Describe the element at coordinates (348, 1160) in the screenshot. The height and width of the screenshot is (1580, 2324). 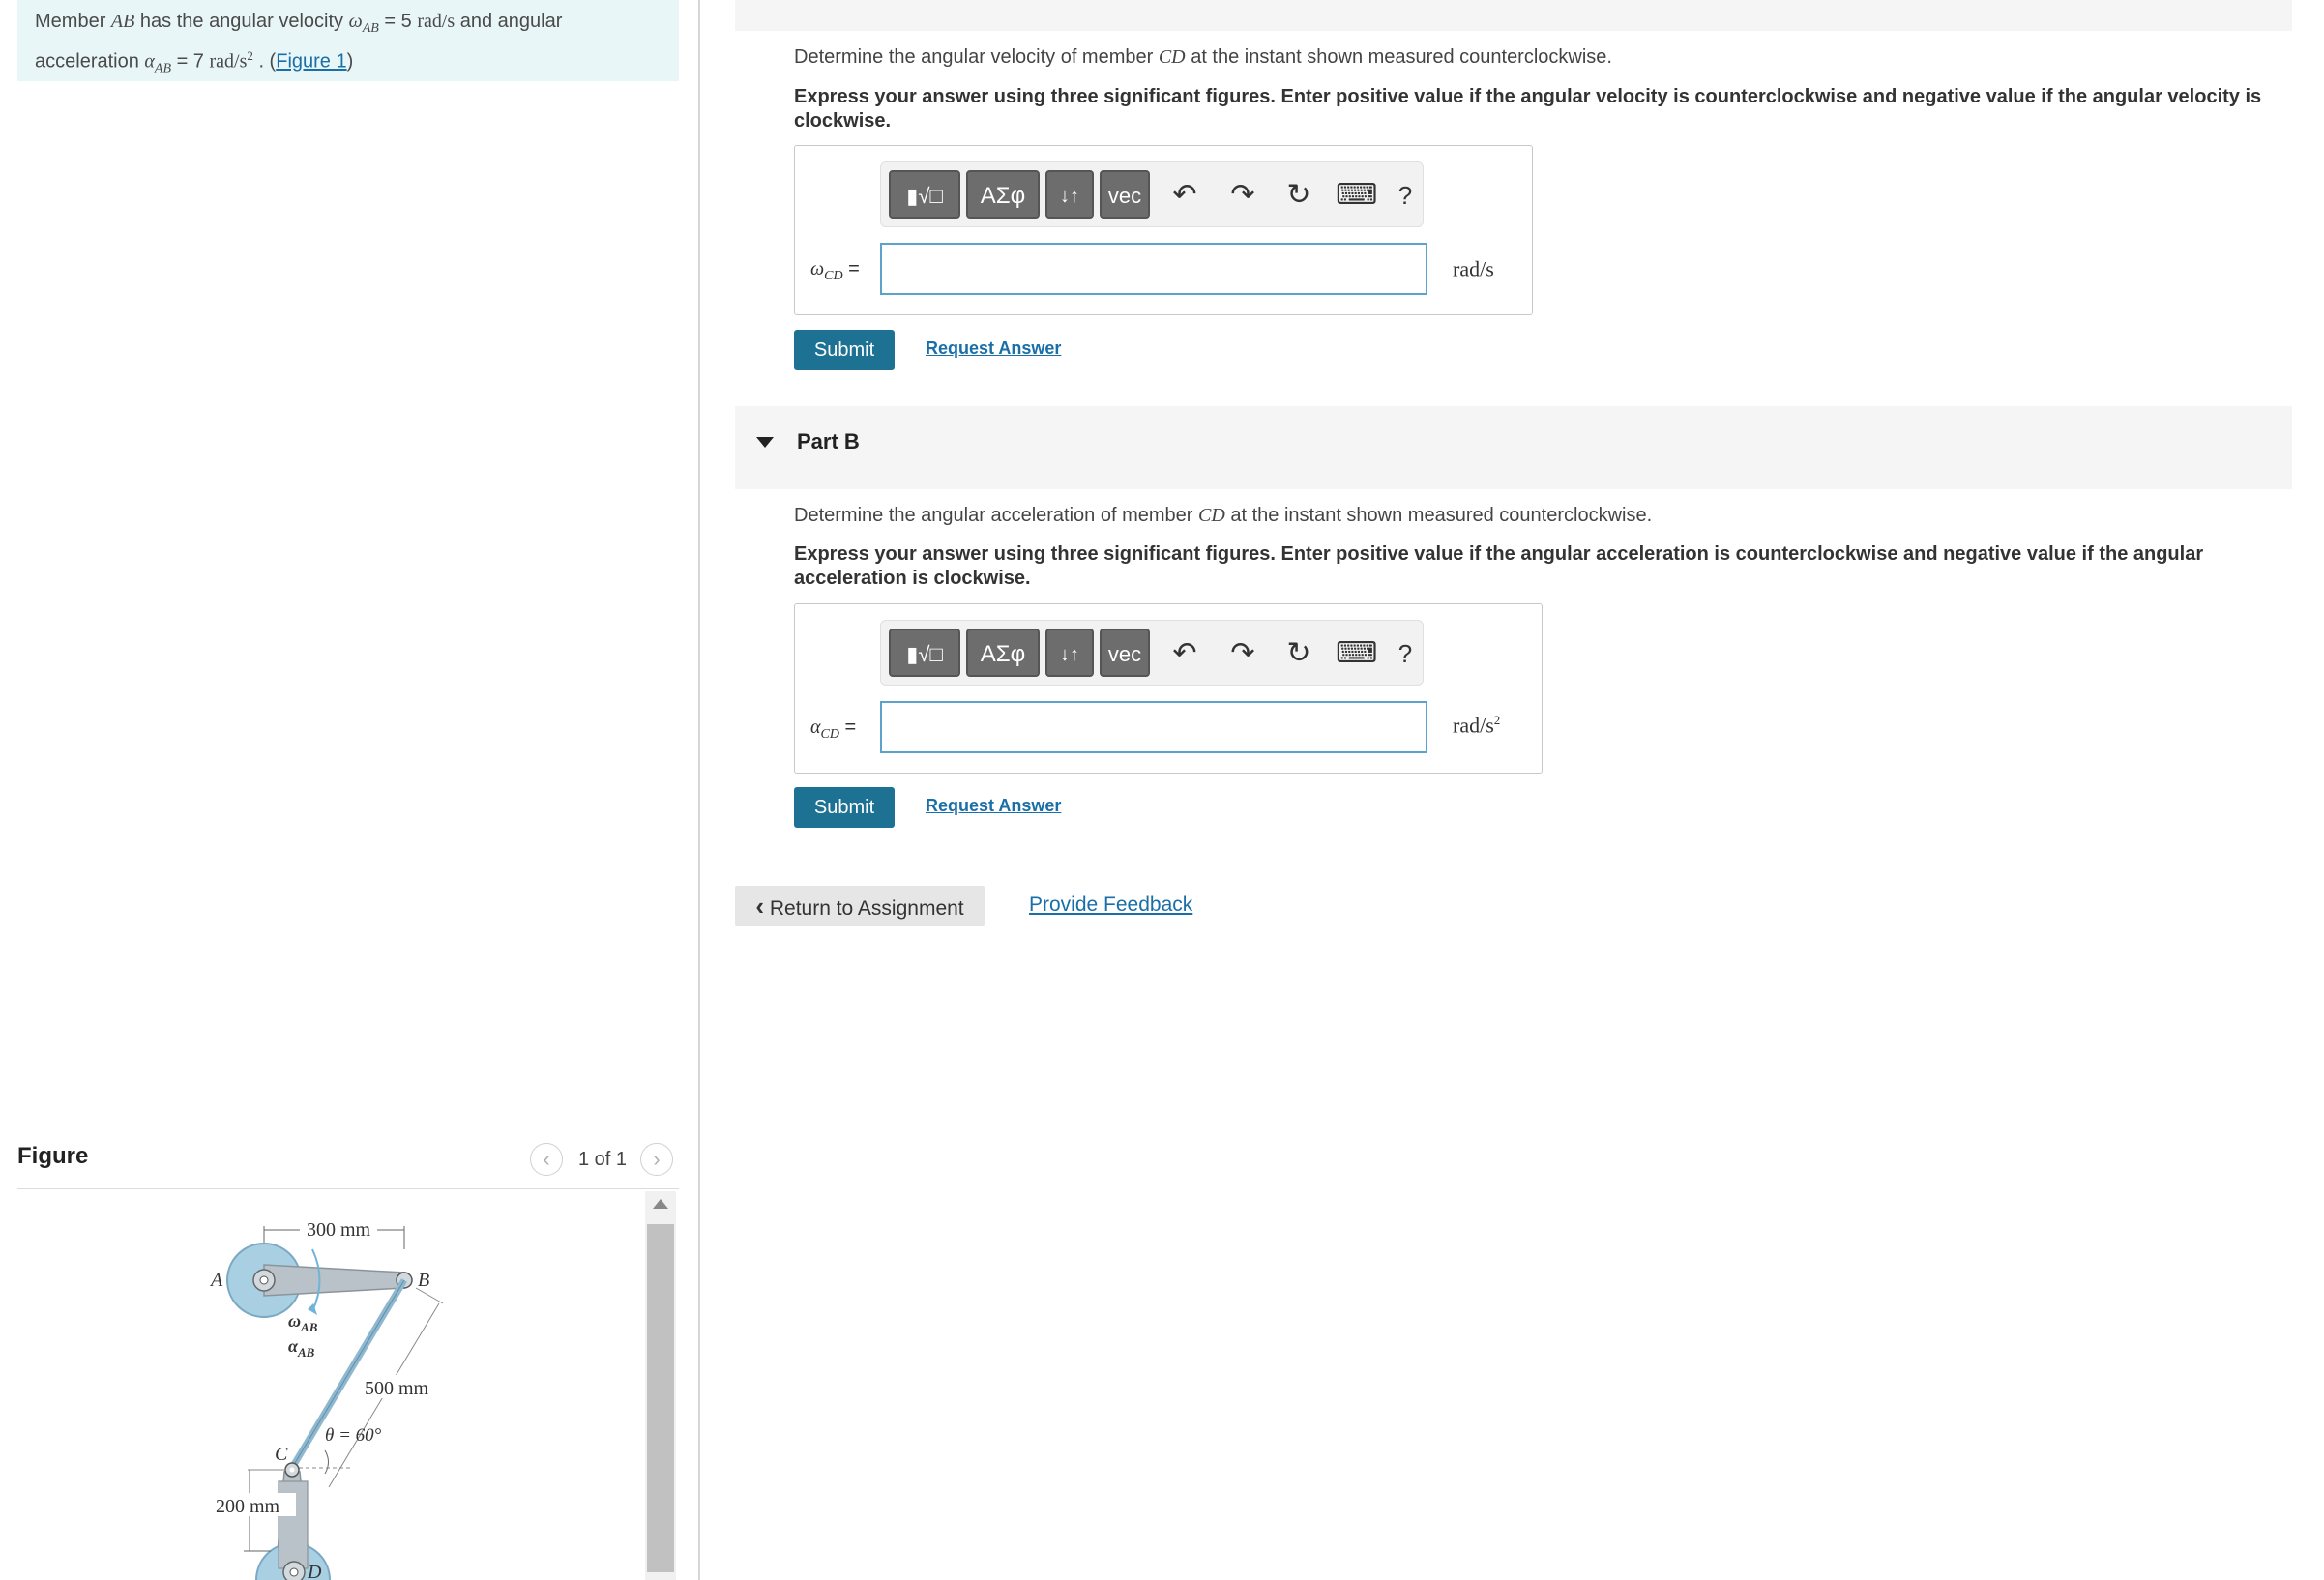
I see `figure-header: Figure ‹ 1 of 1 ›` at that location.